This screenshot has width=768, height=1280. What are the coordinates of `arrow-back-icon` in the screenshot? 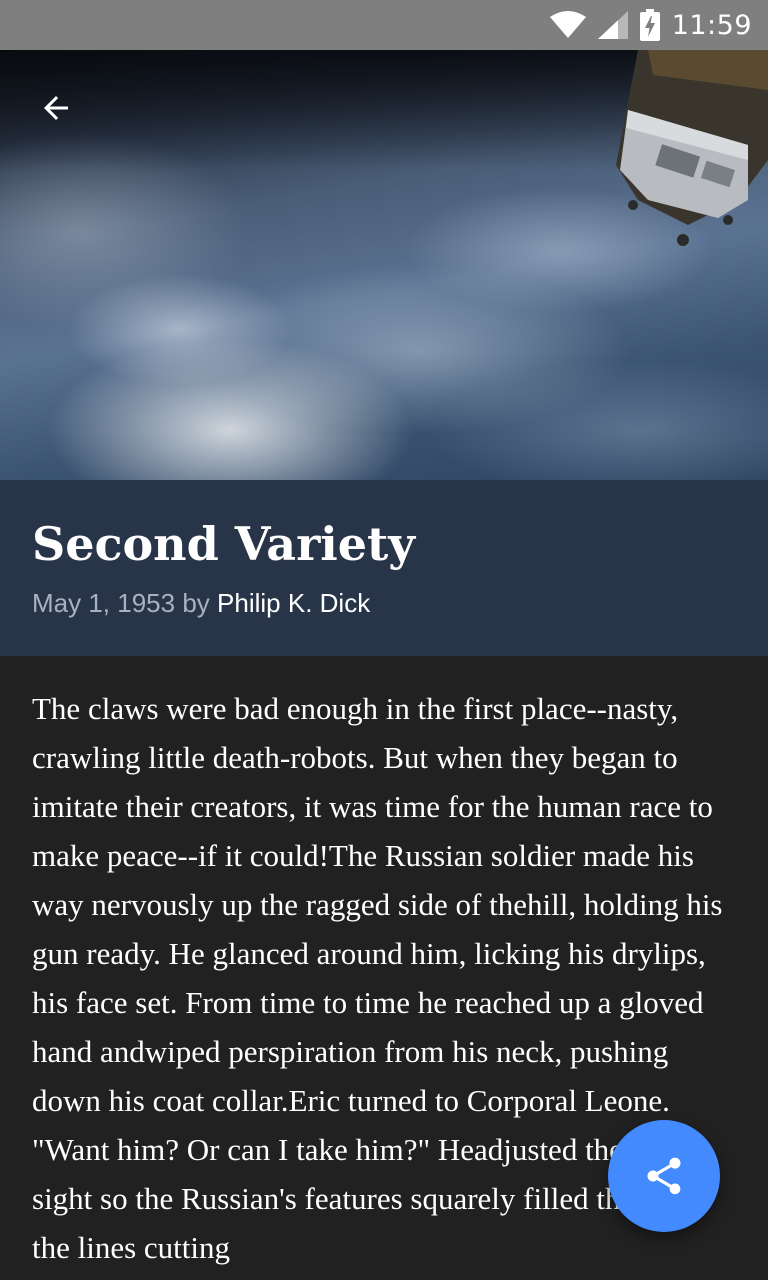 It's located at (56, 108).